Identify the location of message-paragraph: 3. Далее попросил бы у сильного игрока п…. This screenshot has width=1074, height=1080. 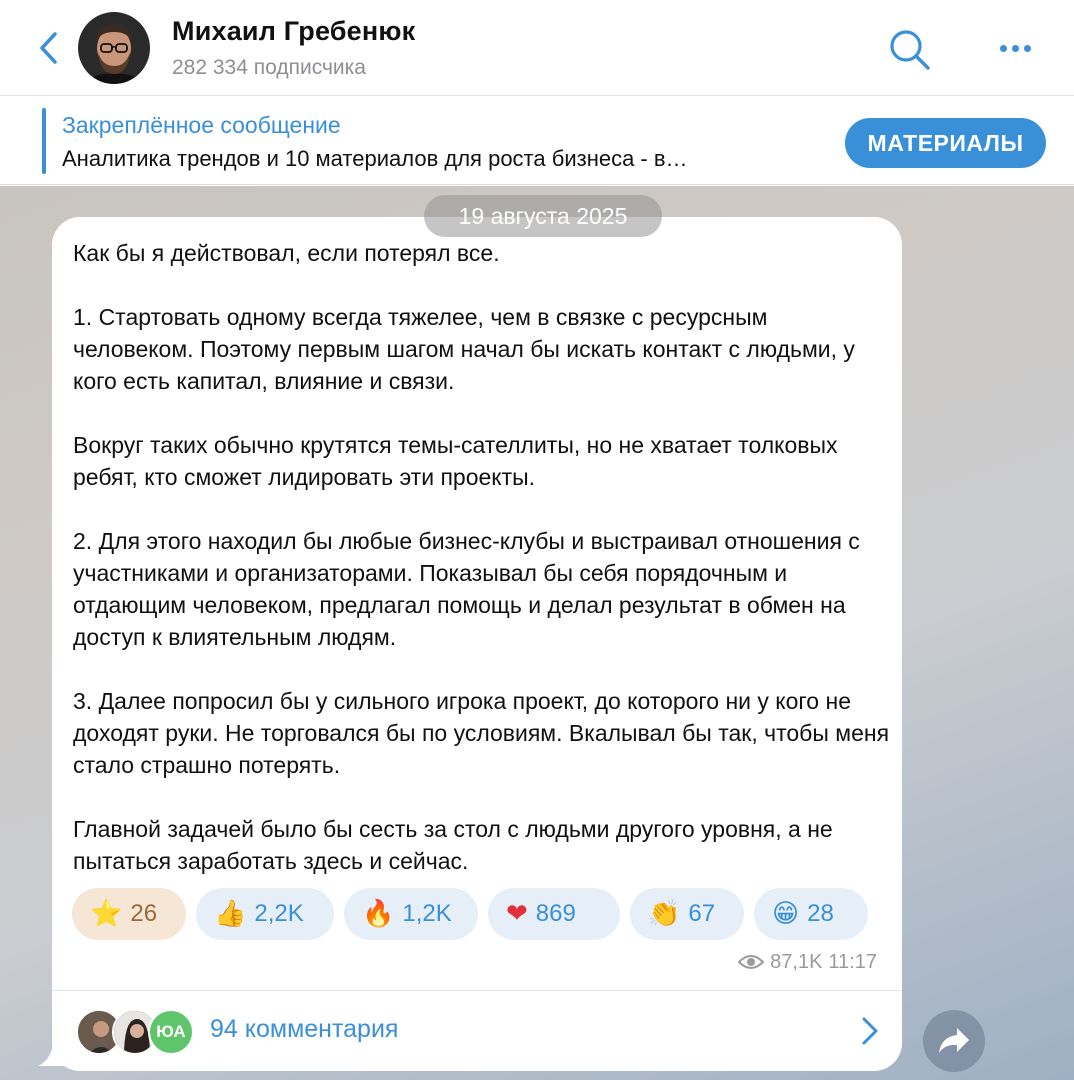
(481, 733).